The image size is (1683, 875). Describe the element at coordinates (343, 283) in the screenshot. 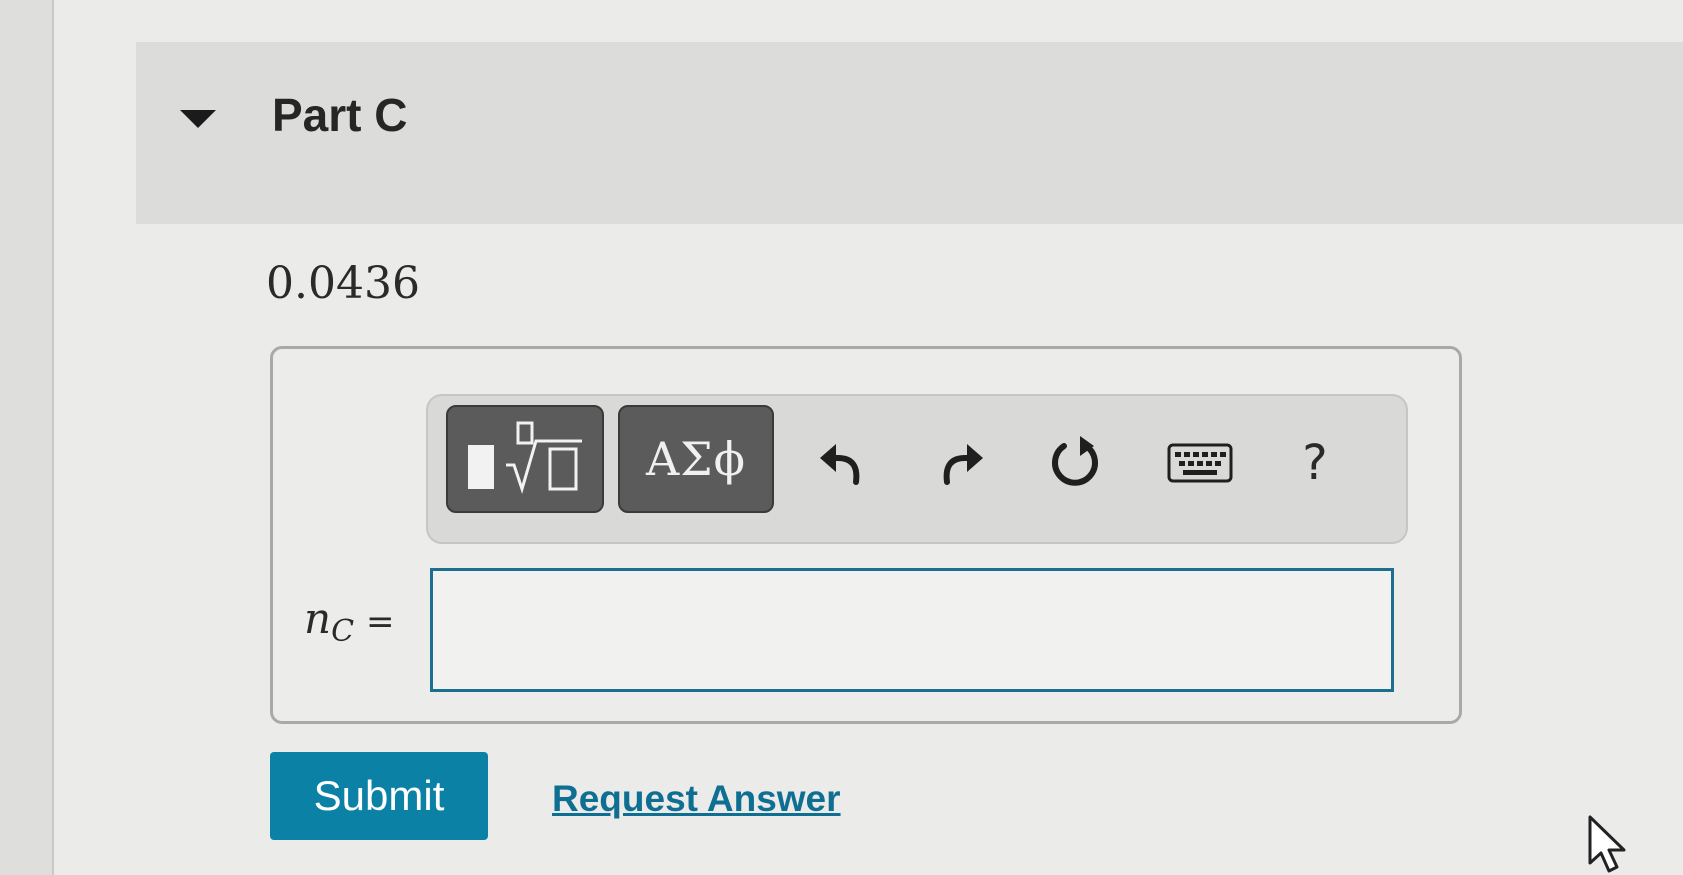

I see `given-value: 0.0436` at that location.